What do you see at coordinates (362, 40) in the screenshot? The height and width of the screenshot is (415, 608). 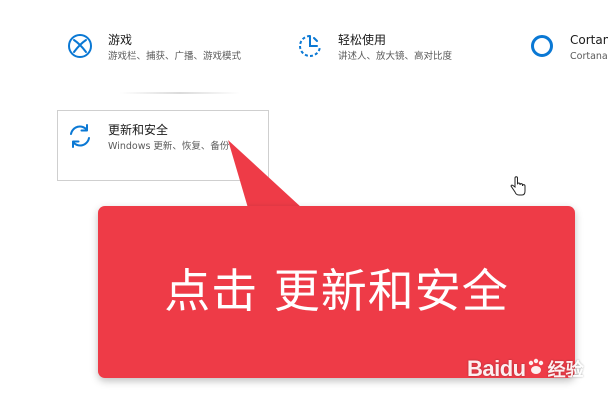 I see `tile-title: 轻松使用` at bounding box center [362, 40].